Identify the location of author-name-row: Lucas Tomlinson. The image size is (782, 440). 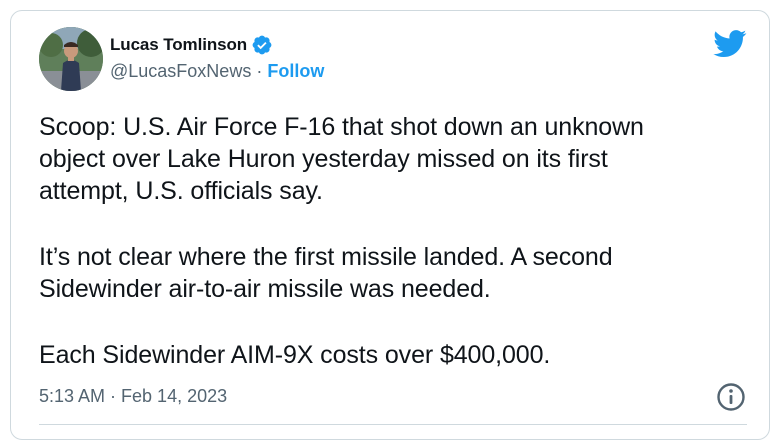
(191, 45).